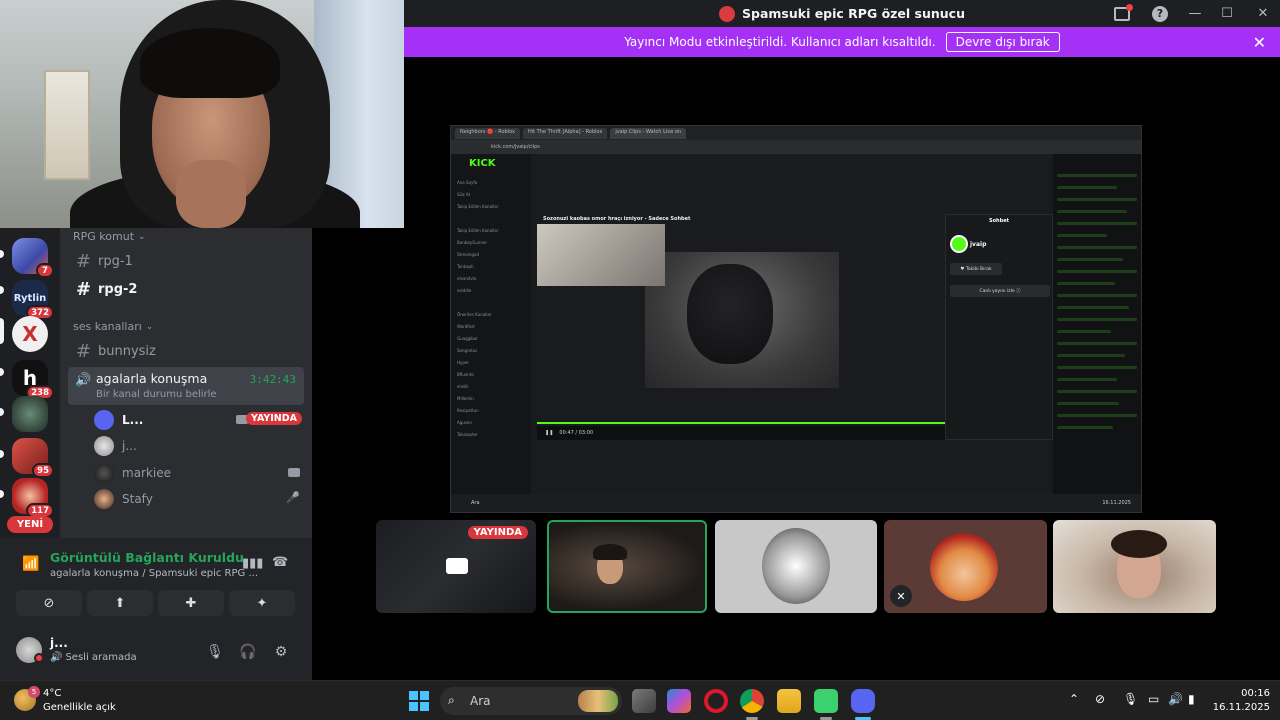  I want to click on start-button, so click(419, 701).